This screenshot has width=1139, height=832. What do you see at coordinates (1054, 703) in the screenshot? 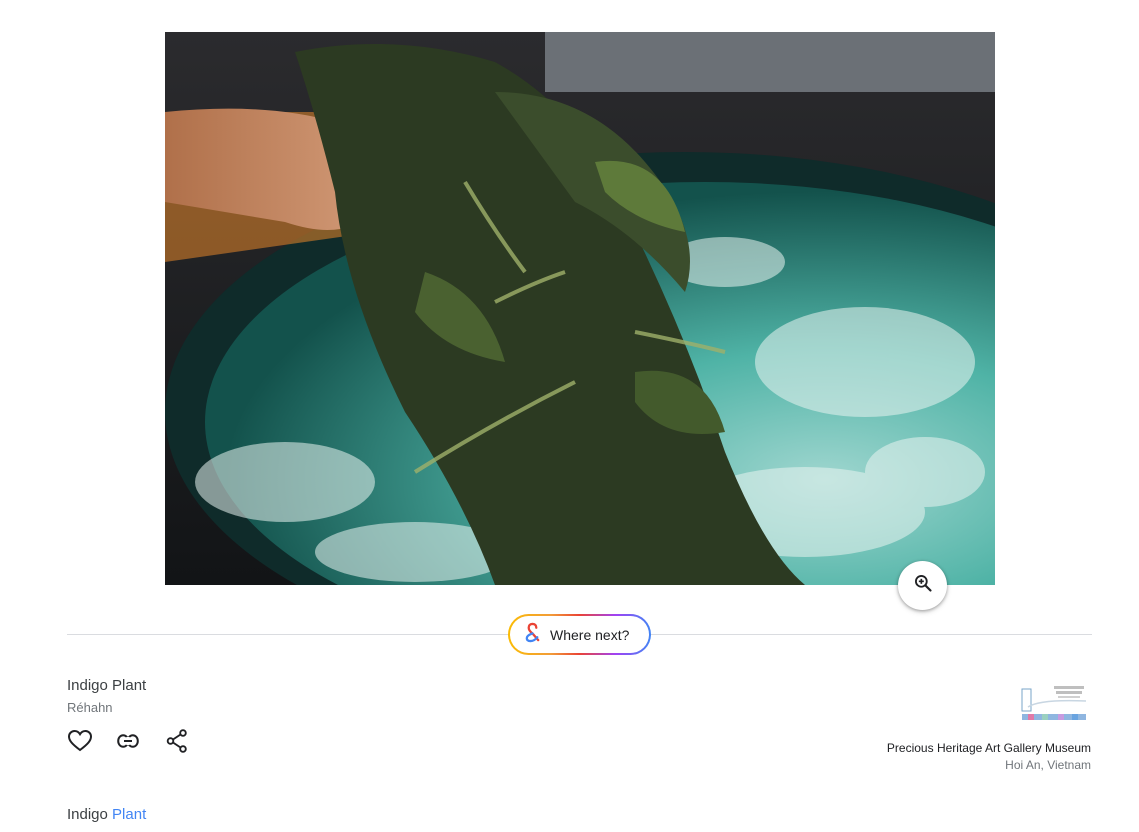
I see `partner-logo` at bounding box center [1054, 703].